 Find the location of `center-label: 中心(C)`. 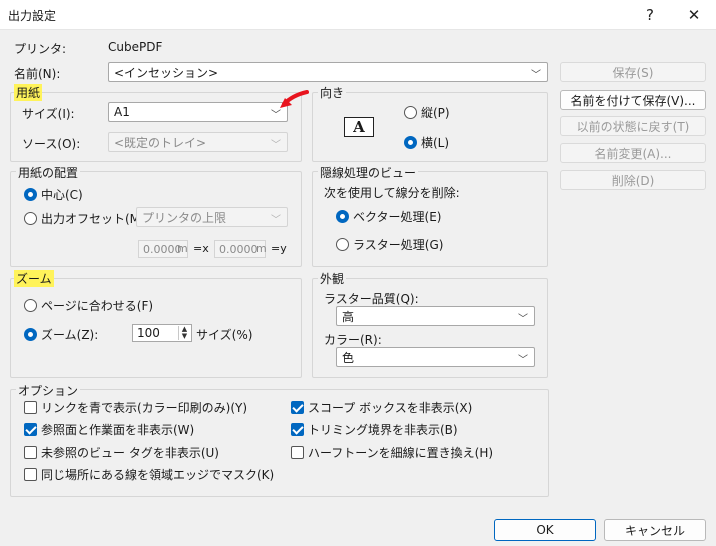

center-label: 中心(C) is located at coordinates (62, 195).